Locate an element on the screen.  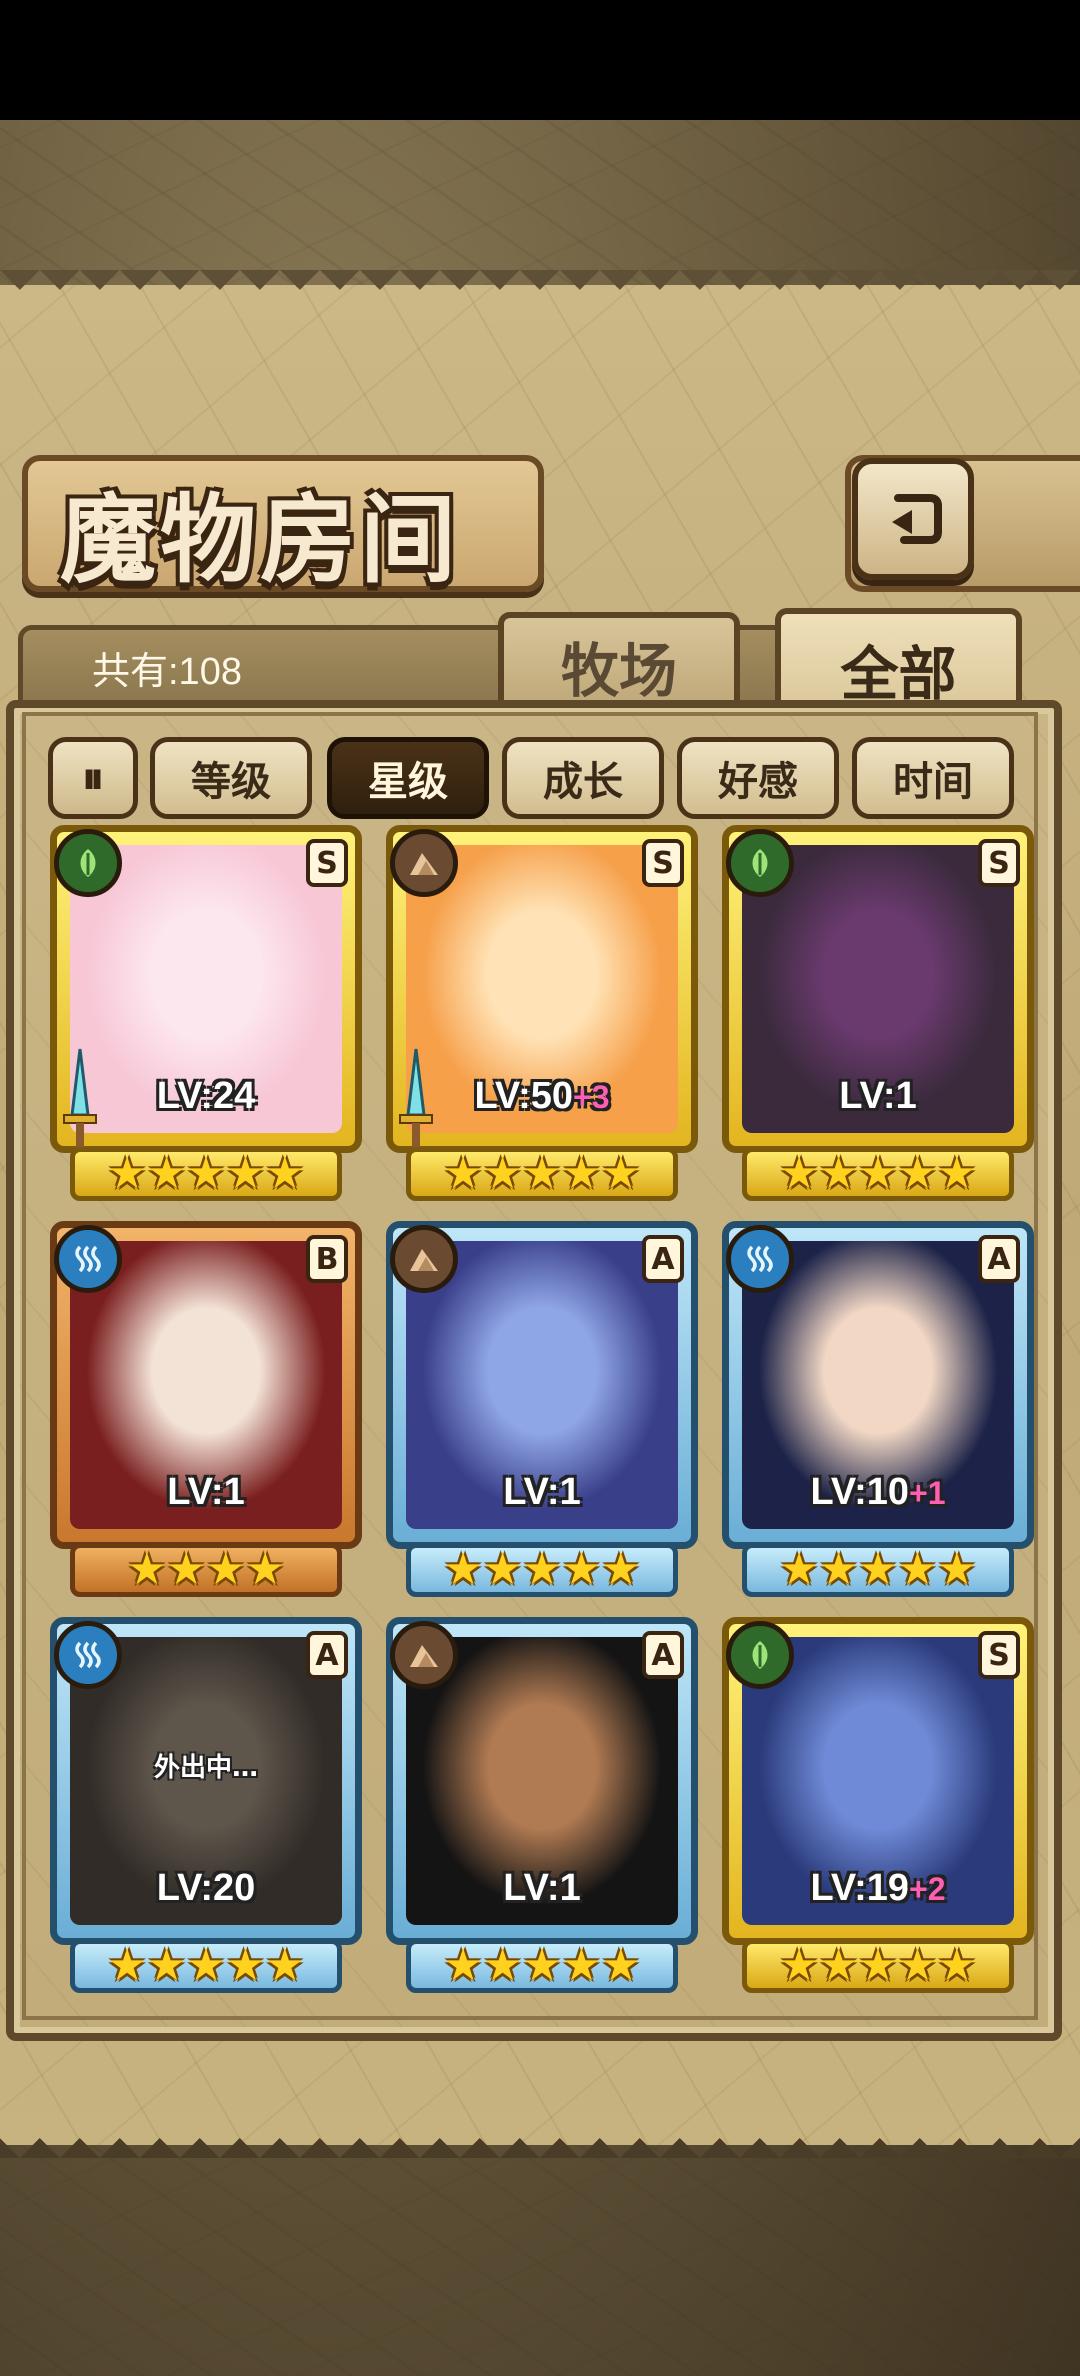
back-button is located at coordinates (913, 519).